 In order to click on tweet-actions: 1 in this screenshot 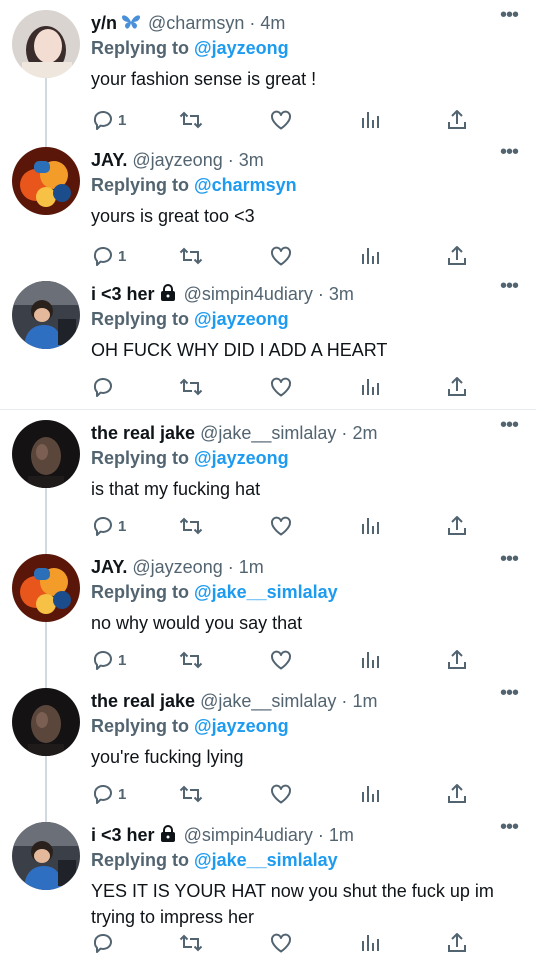, I will do `click(306, 256)`.